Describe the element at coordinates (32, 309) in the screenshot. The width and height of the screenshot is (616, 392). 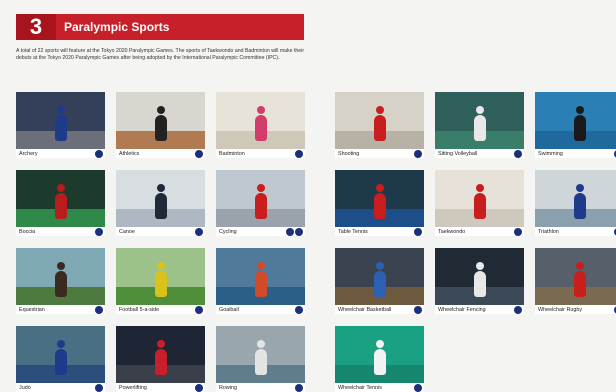
I see `sport-label: Equestrian` at that location.